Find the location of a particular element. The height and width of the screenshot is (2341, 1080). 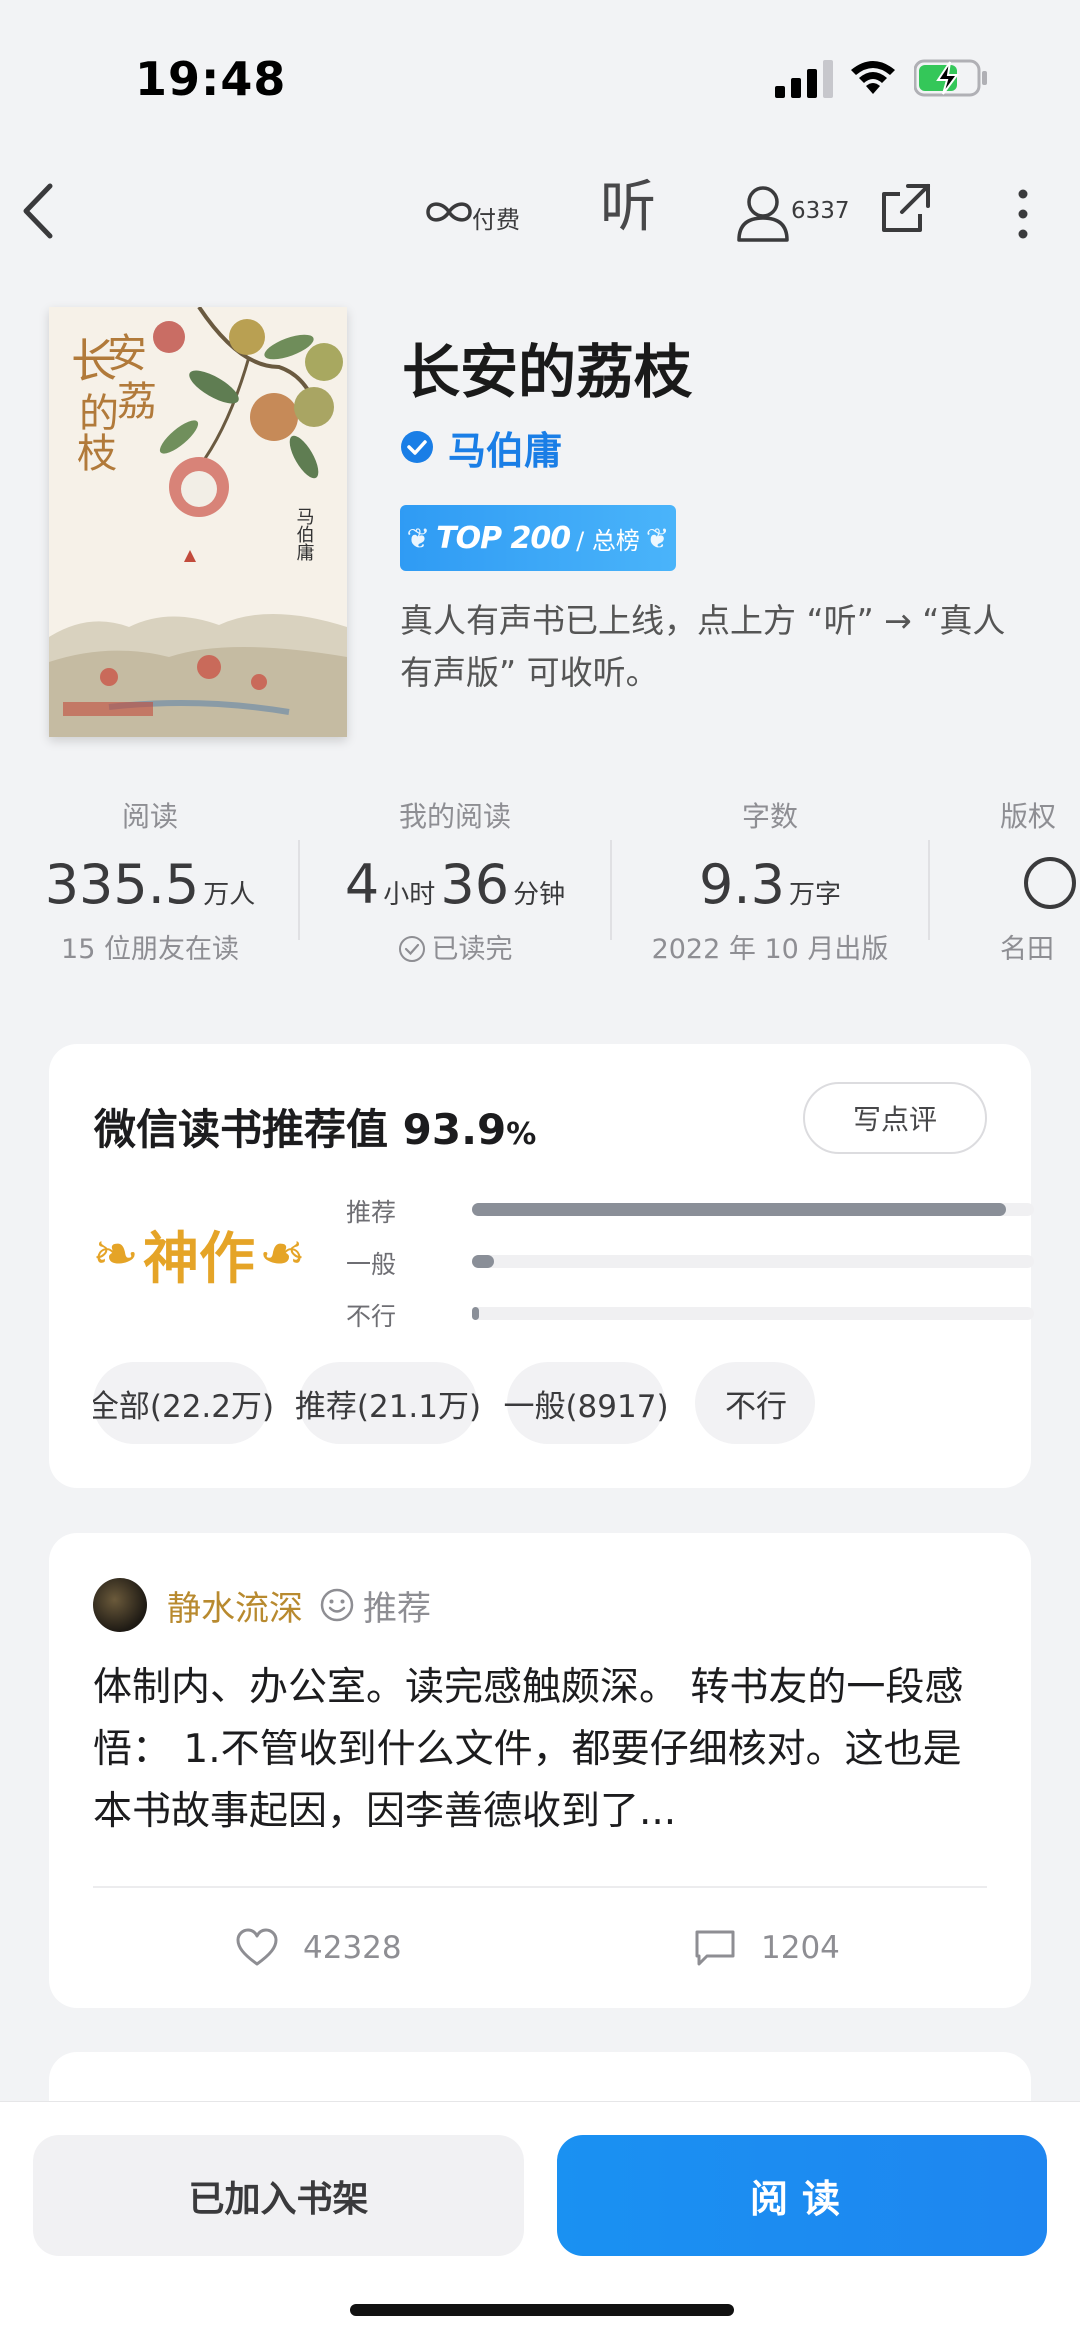

person-icon is located at coordinates (763, 214).